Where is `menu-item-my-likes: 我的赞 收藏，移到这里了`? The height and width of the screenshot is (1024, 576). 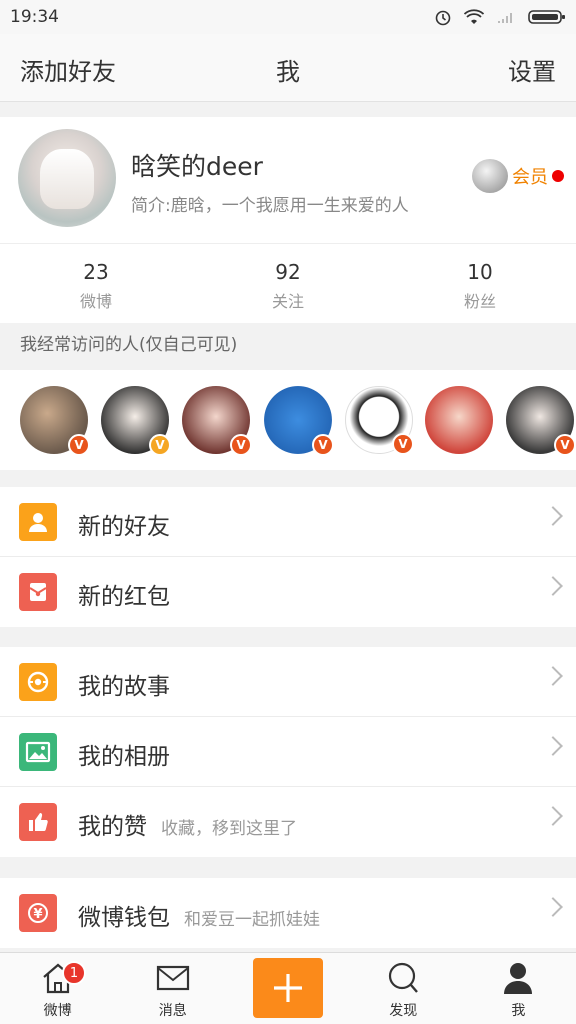
menu-item-my-likes: 我的赞 收藏，移到这里了 is located at coordinates (288, 822).